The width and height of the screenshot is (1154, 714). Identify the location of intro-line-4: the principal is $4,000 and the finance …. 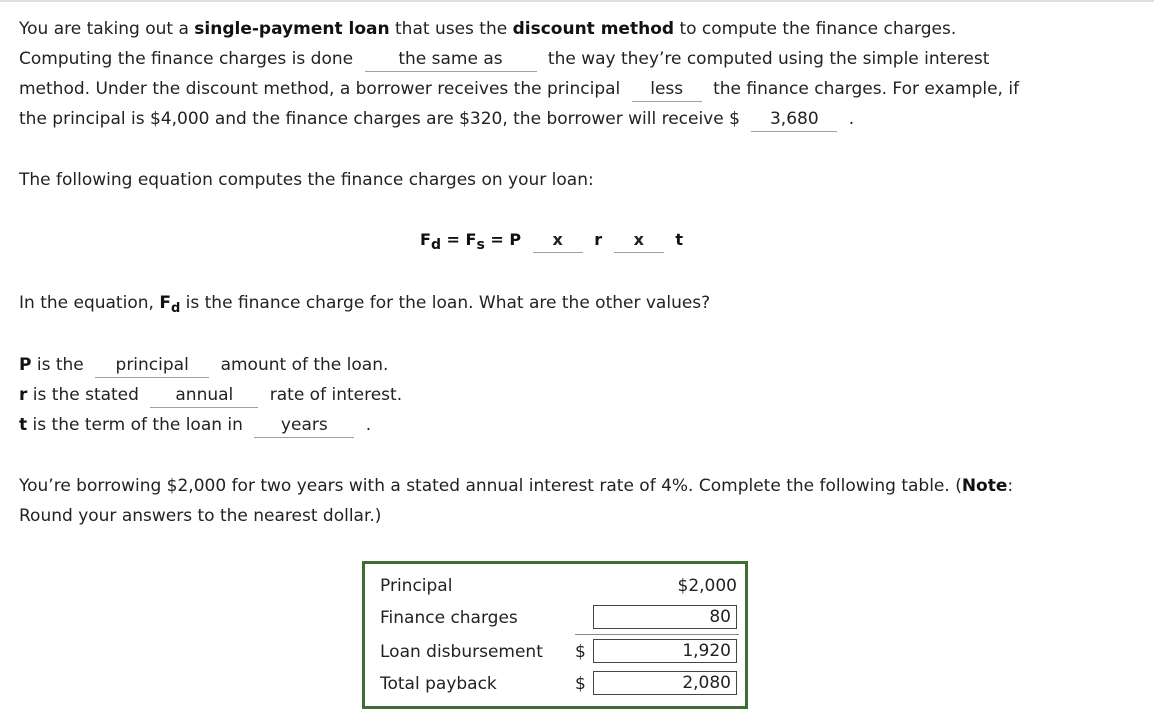
(436, 119).